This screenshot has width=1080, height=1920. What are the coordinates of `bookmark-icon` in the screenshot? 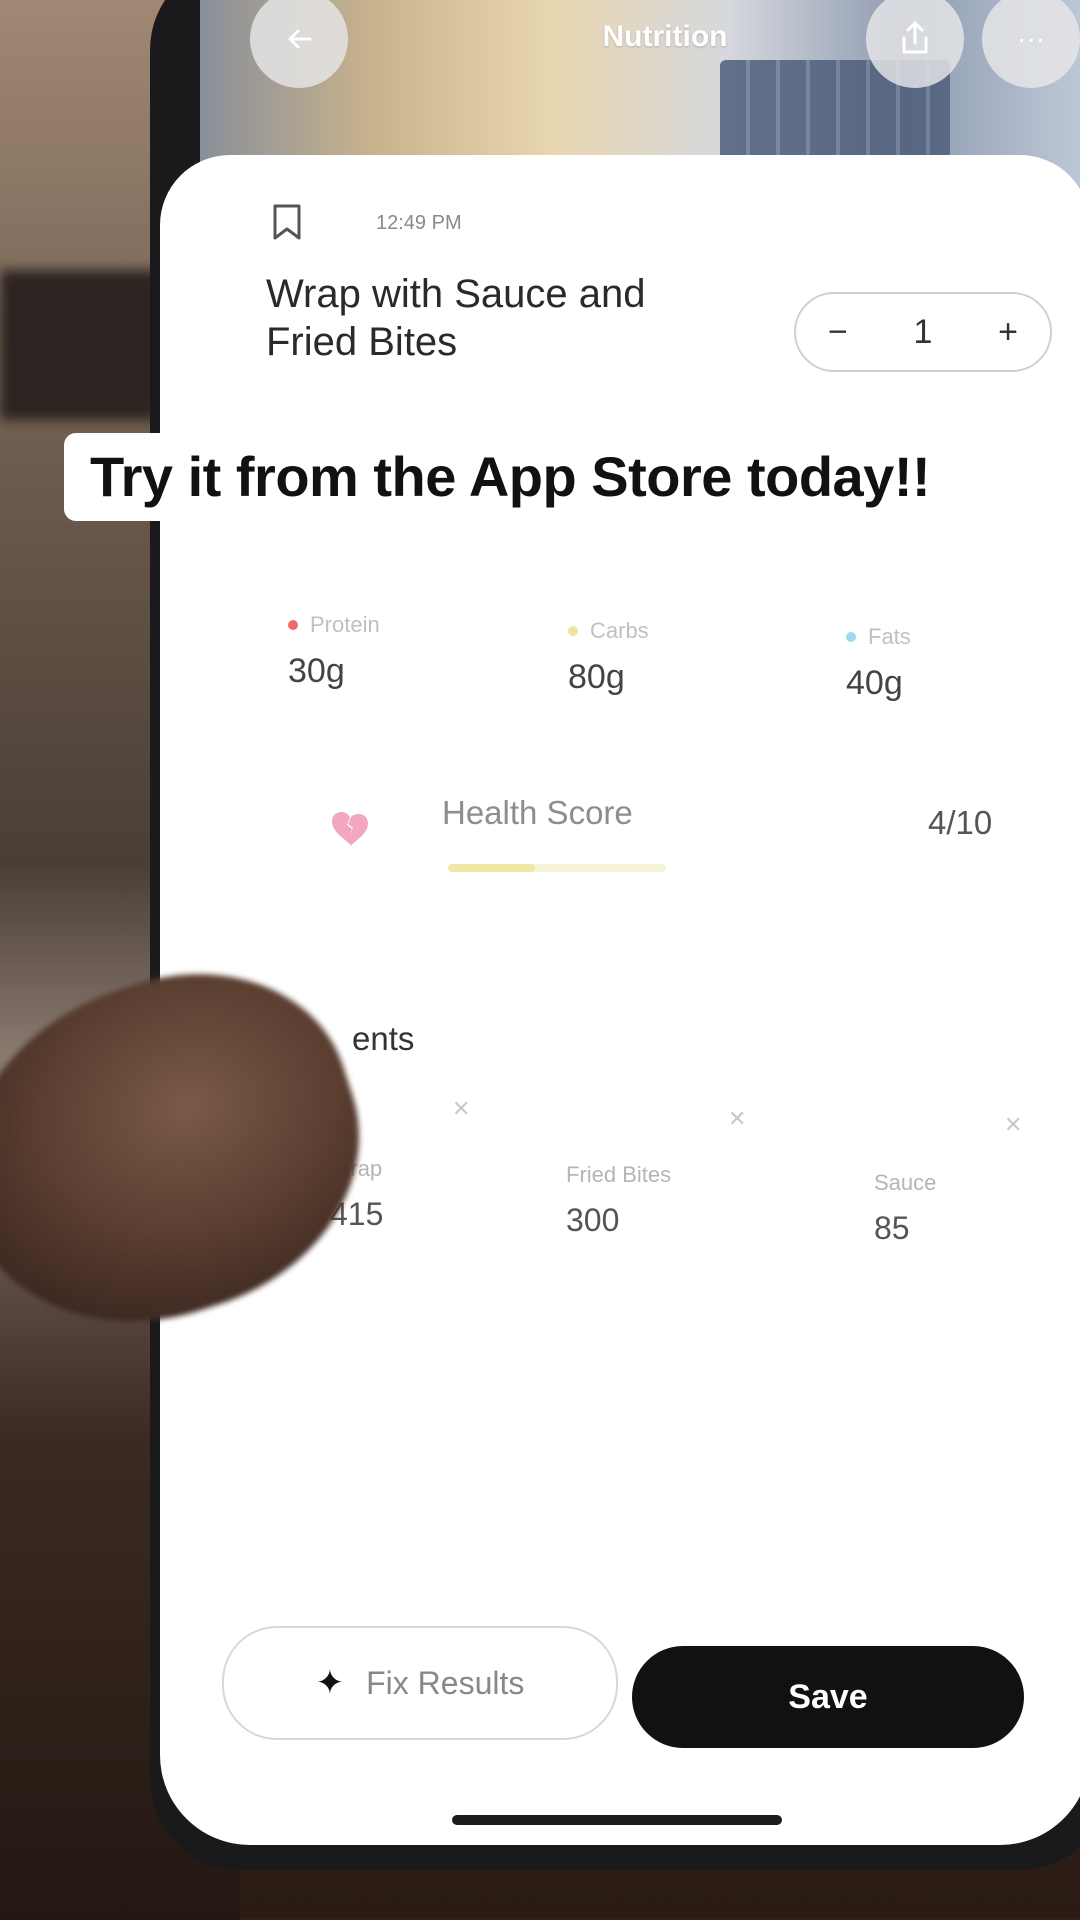 It's located at (287, 222).